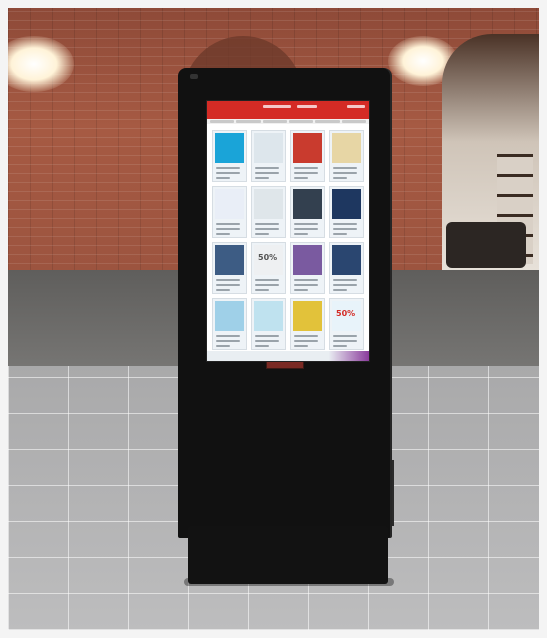  Describe the element at coordinates (288, 110) in the screenshot. I see `screen-header` at that location.